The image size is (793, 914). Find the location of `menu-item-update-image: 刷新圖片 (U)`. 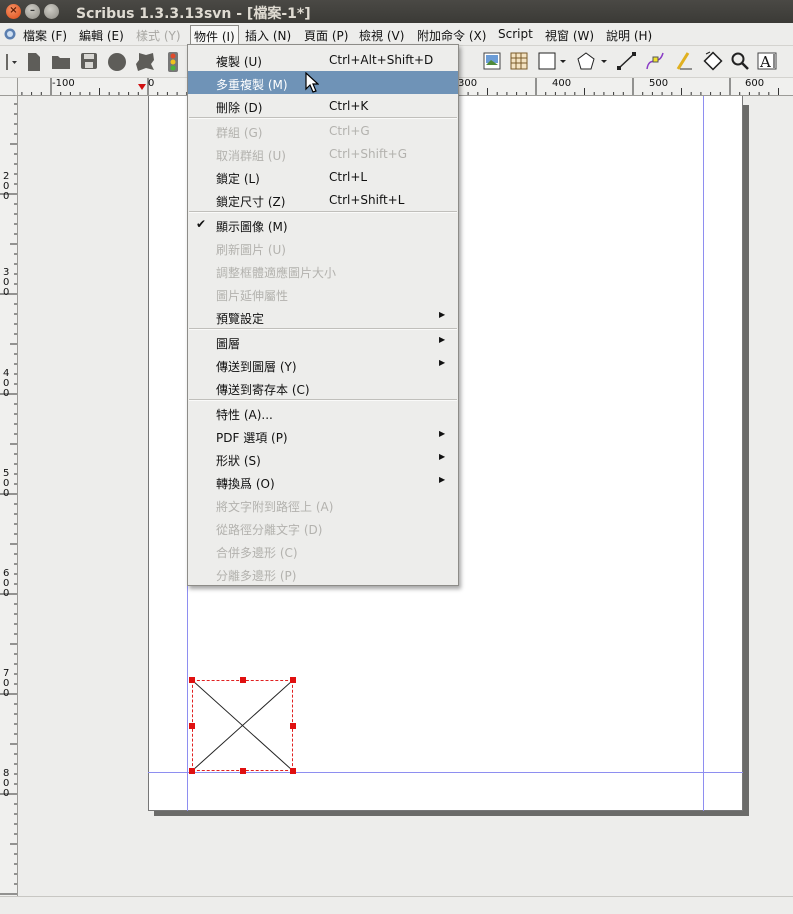

menu-item-update-image: 刷新圖片 (U) is located at coordinates (323, 247).